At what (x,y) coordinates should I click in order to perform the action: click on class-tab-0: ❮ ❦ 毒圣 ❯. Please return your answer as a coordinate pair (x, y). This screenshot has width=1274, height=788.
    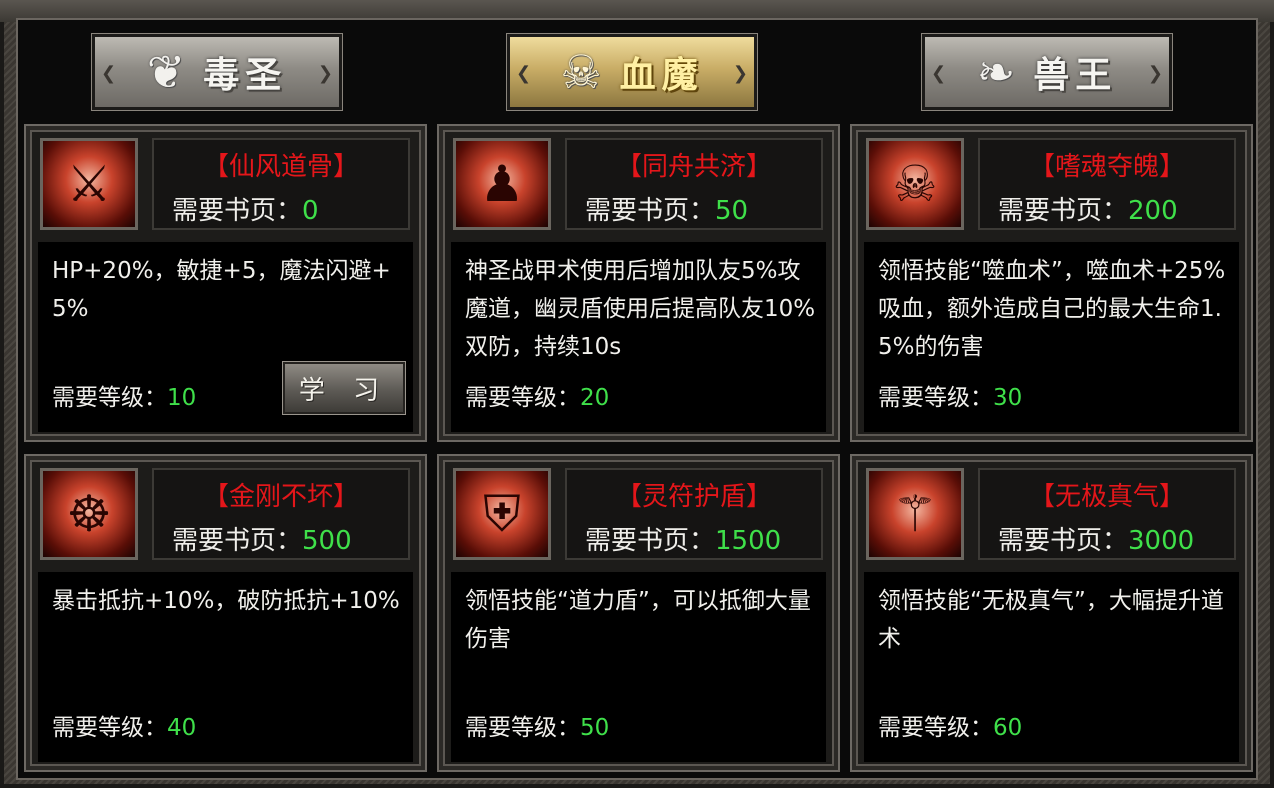
    Looking at the image, I should click on (217, 72).